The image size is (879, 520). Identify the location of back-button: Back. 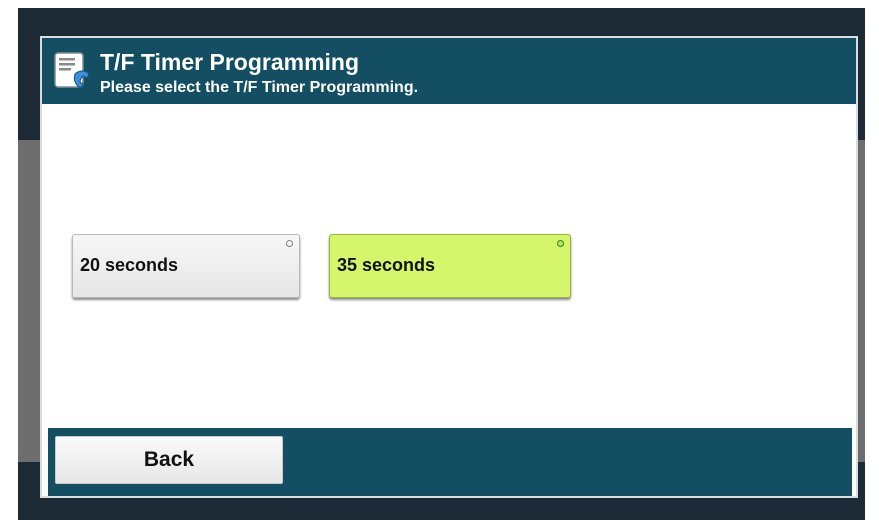
(169, 460).